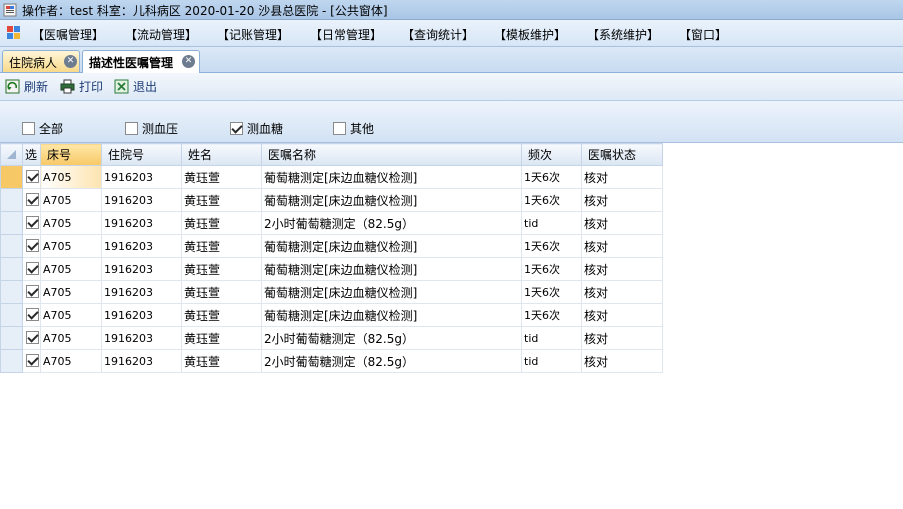 This screenshot has height=509, width=903. Describe the element at coordinates (256, 128) in the screenshot. I see `filter-blood-glucose: 测血糖` at that location.